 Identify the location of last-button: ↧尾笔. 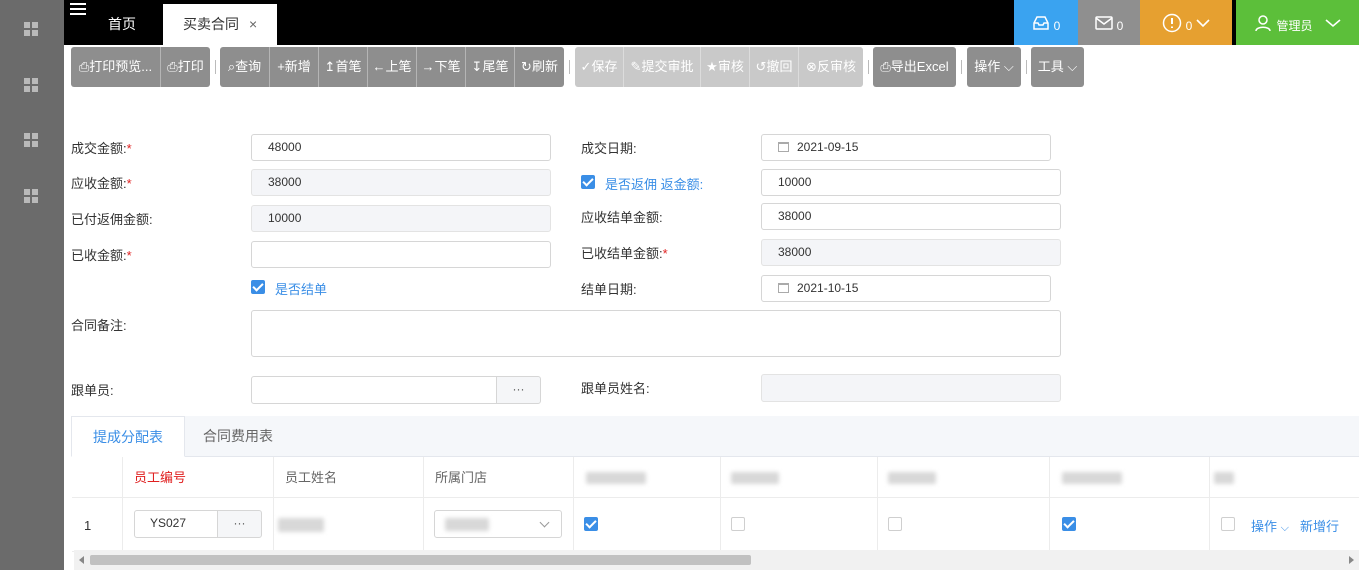
(490, 67).